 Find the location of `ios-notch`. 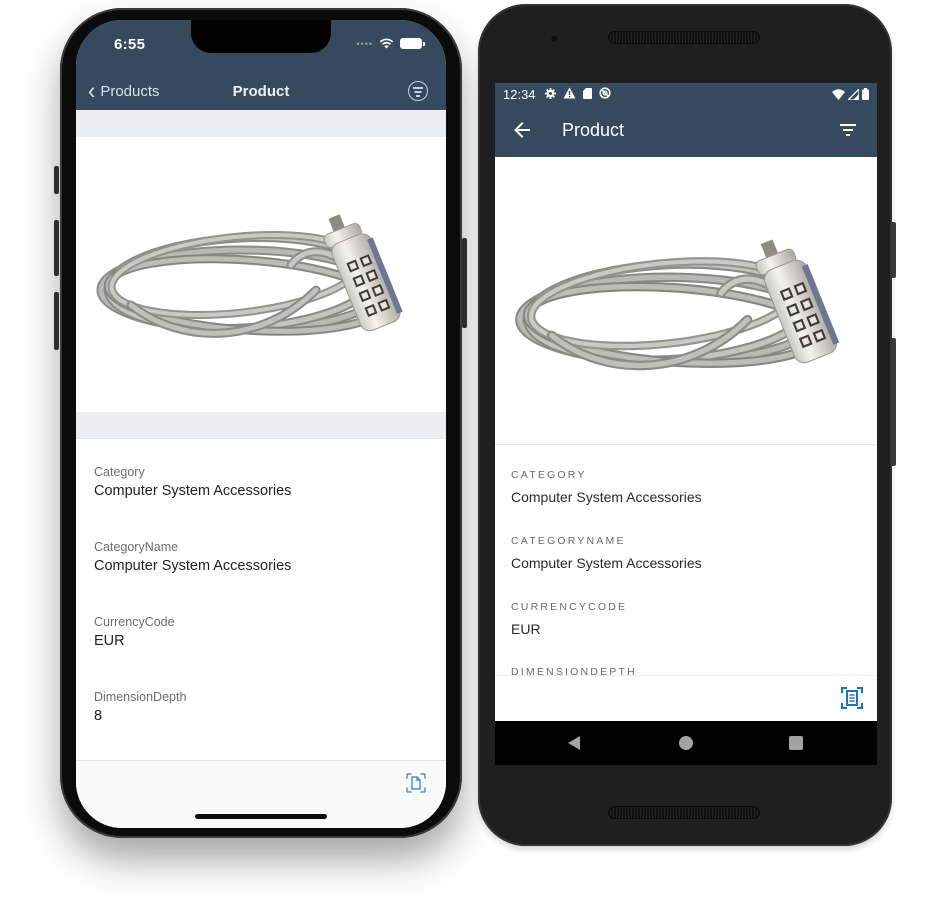

ios-notch is located at coordinates (261, 36).